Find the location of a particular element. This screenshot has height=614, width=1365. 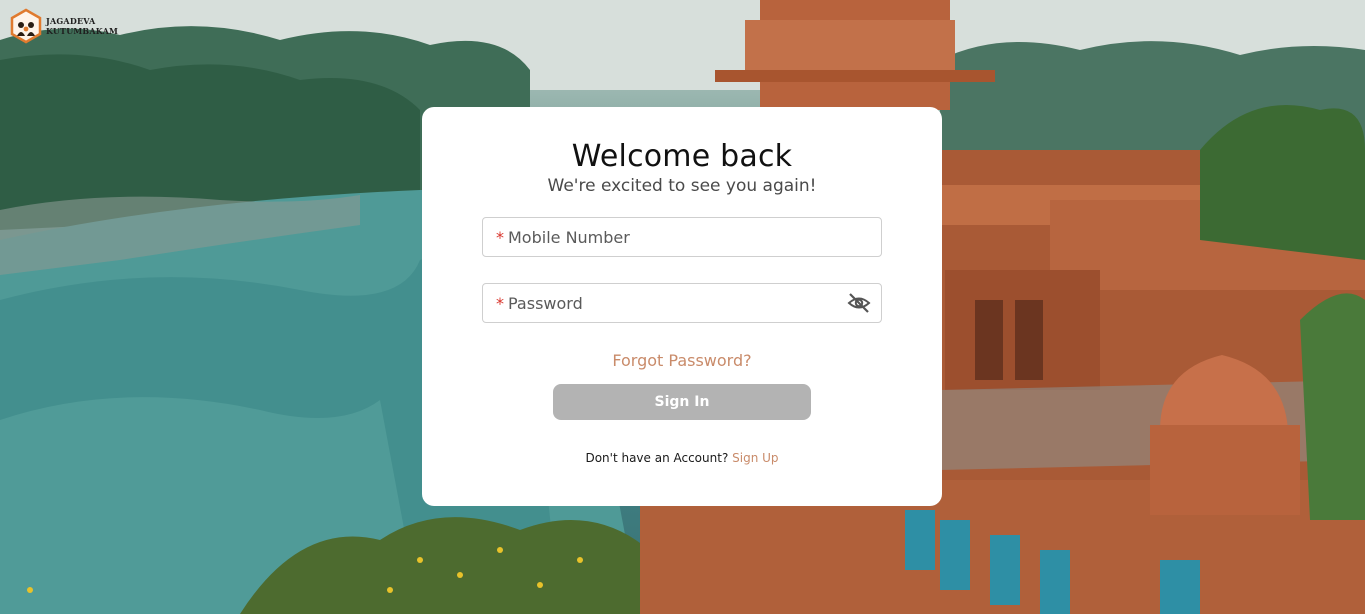

password-input is located at coordinates (677, 303).